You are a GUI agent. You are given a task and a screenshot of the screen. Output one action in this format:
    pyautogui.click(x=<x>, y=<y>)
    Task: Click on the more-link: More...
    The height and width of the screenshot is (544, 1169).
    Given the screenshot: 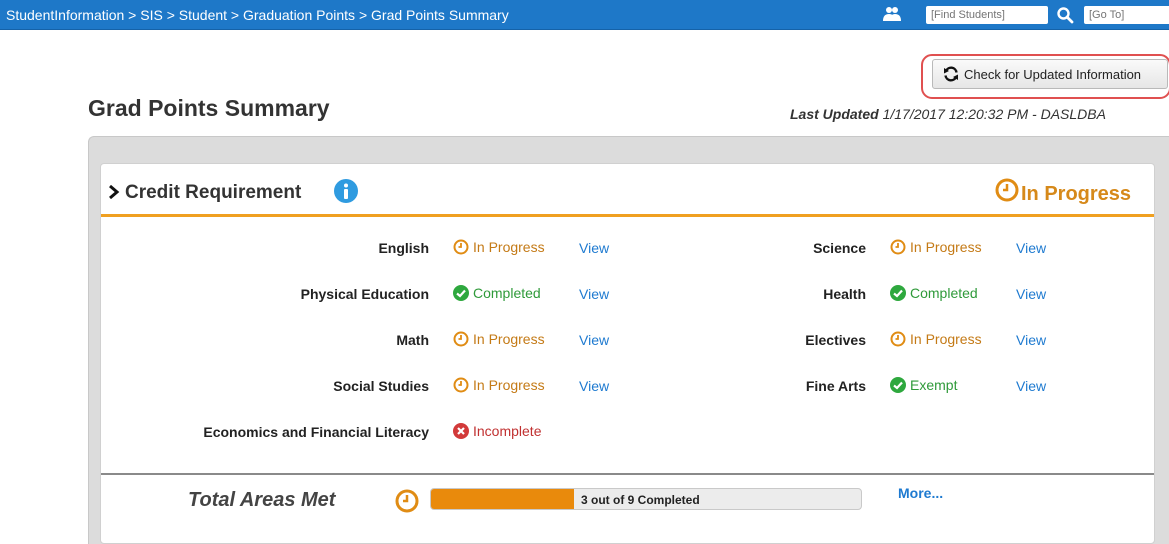 What is the action you would take?
    pyautogui.click(x=920, y=493)
    